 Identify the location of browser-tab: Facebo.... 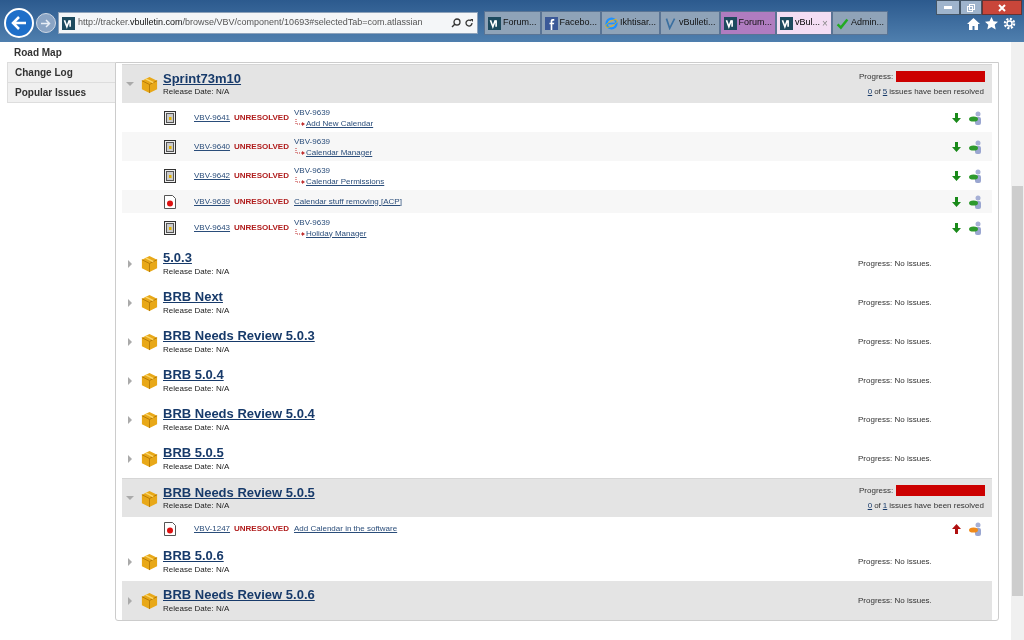
(571, 23).